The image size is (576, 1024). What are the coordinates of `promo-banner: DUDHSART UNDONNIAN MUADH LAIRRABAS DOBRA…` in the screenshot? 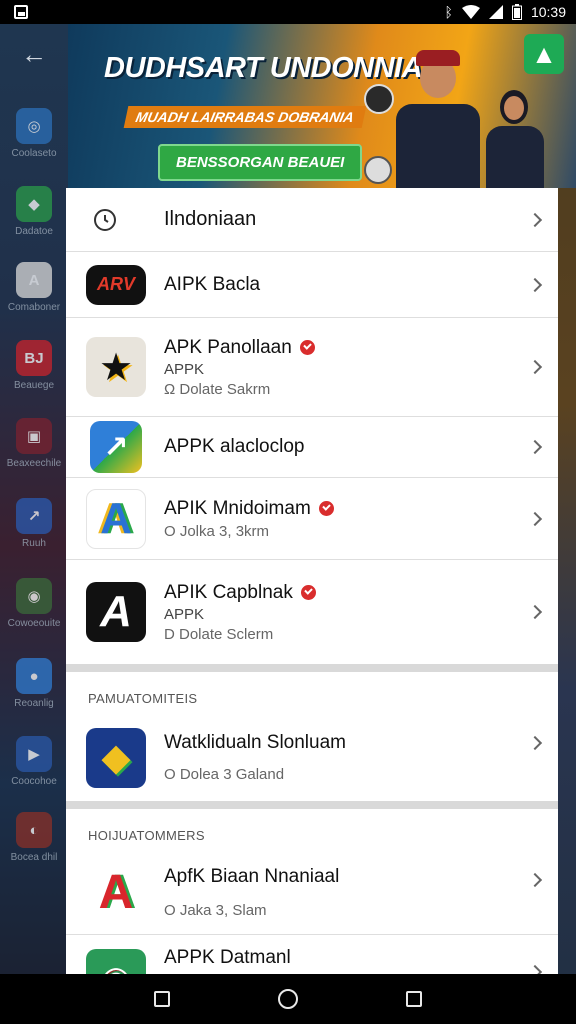 It's located at (322, 106).